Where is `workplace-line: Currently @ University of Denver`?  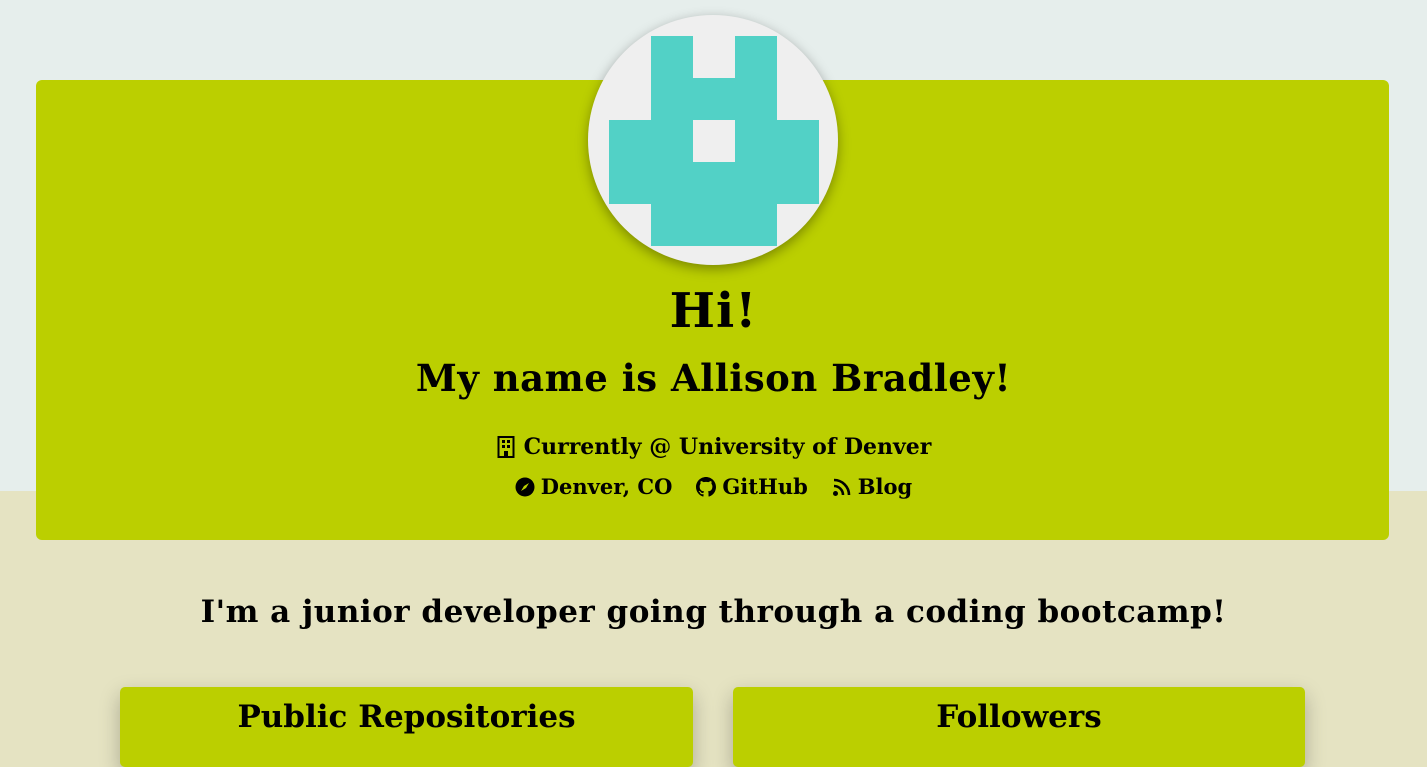
workplace-line: Currently @ University of Denver is located at coordinates (713, 447).